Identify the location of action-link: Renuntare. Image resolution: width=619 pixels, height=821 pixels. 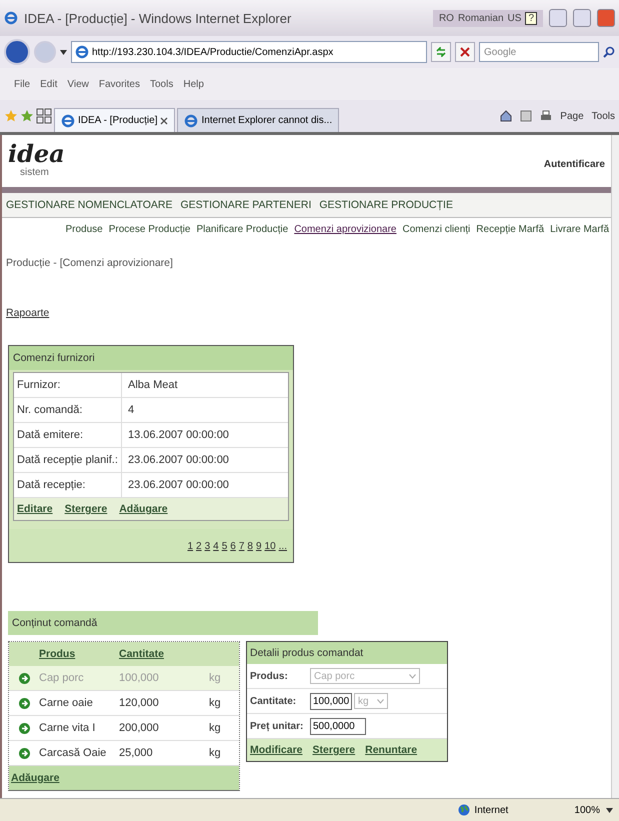
(391, 750).